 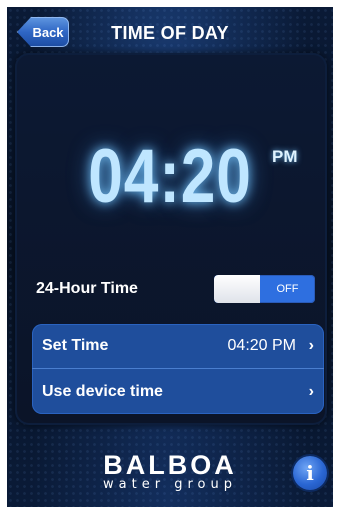 What do you see at coordinates (170, 471) in the screenshot?
I see `balboa-logo: BALBOA water group` at bounding box center [170, 471].